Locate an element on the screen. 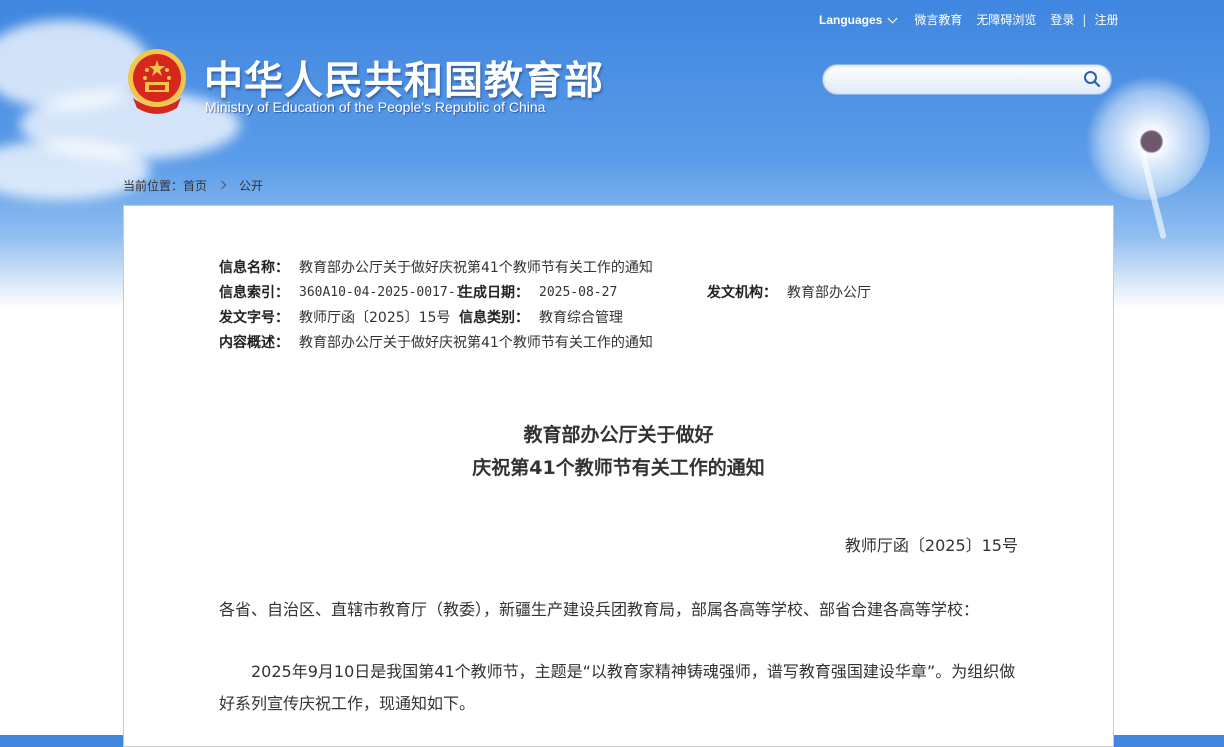 The height and width of the screenshot is (747, 1224). docnum-value: 教师厅函〔2025〕15号 is located at coordinates (375, 318).